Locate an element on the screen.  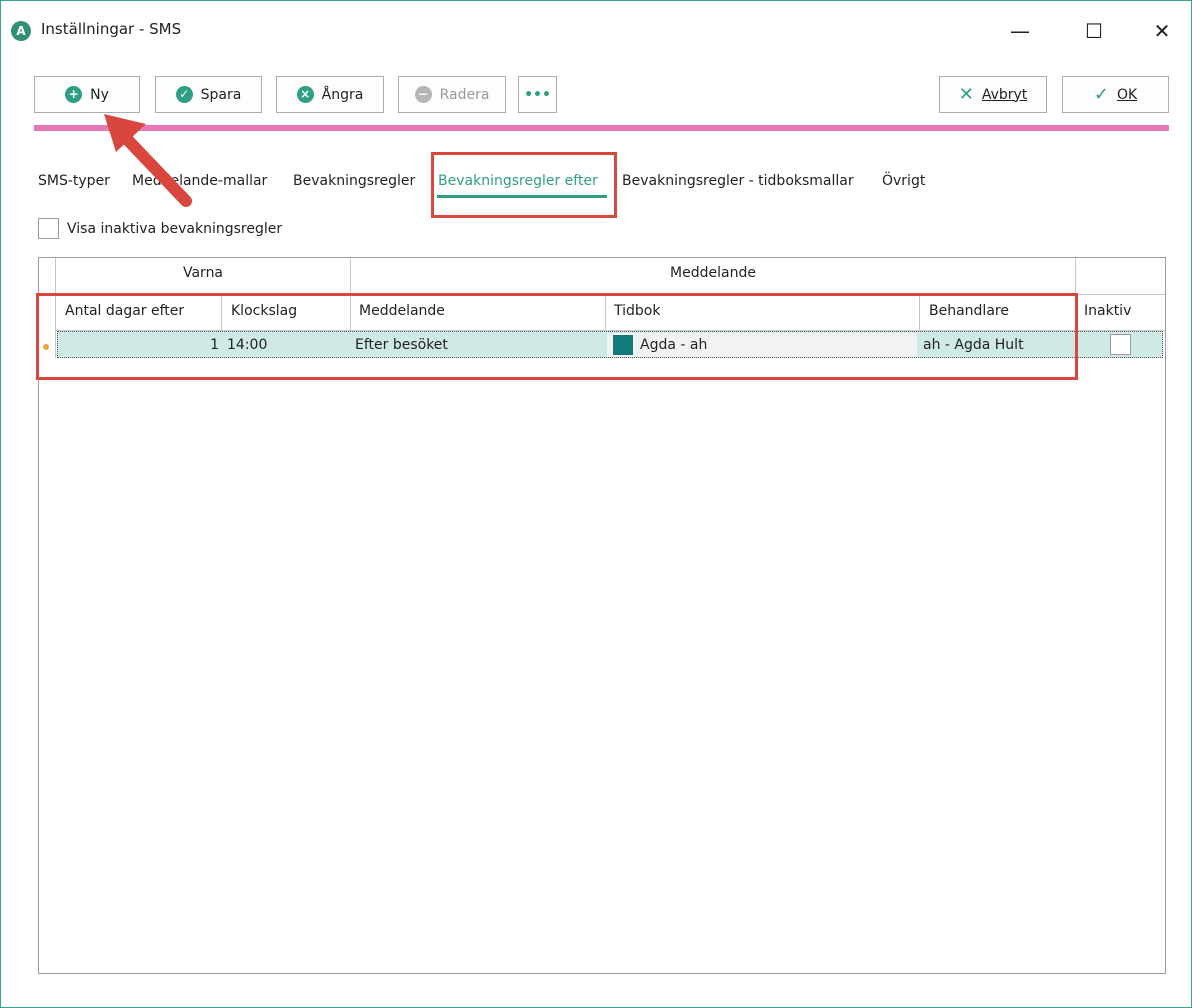
tab-watch-rules-templates: Bevakningsregler - tidboksmallar is located at coordinates (738, 181).